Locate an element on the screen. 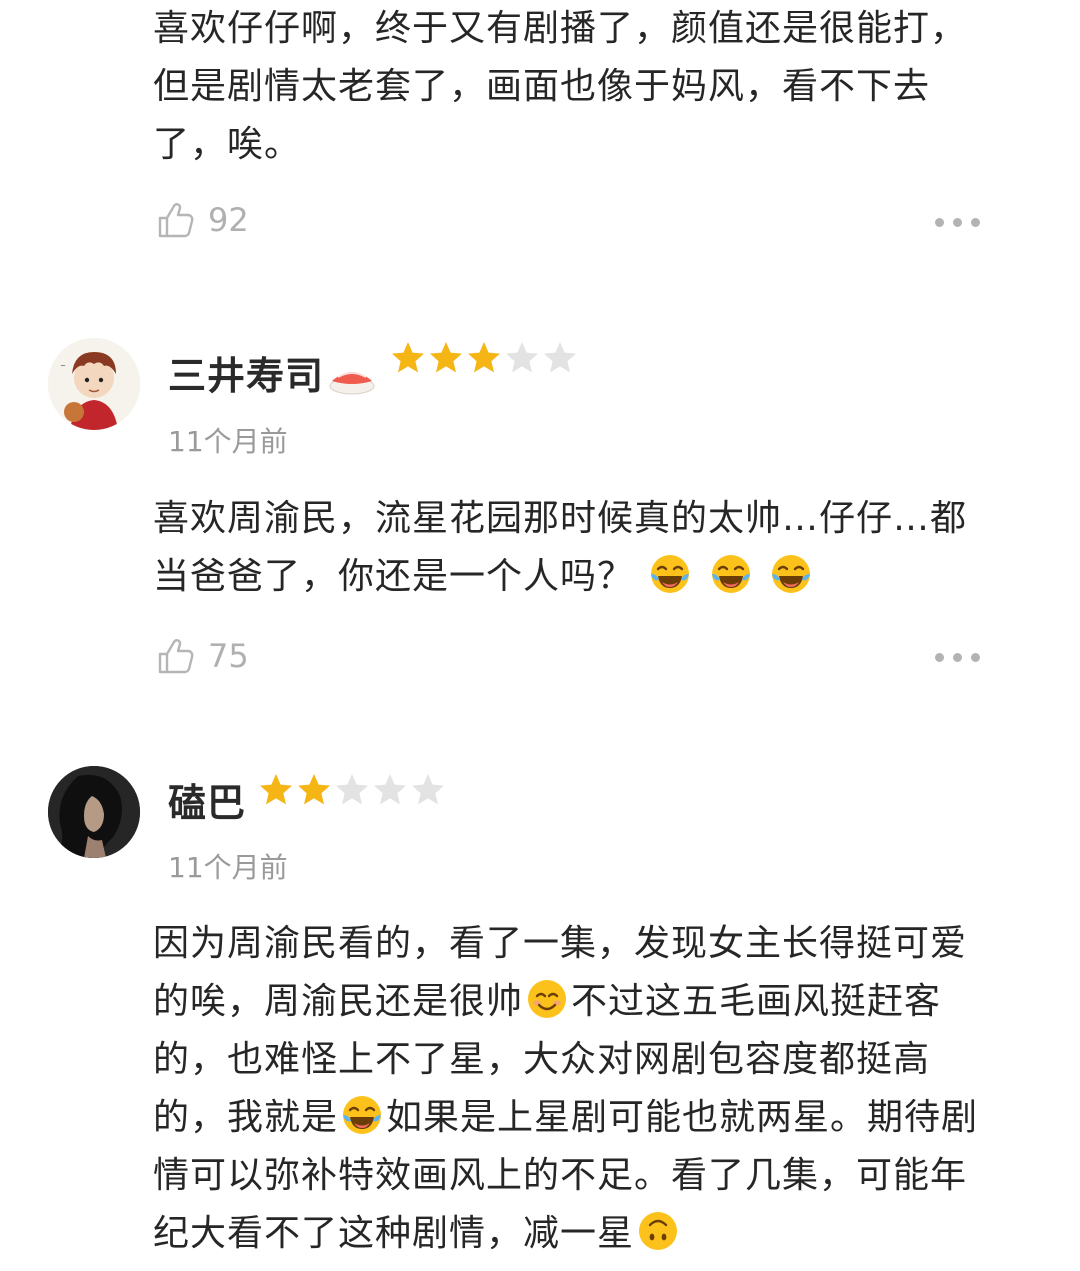 The image size is (1080, 1271). comment-body: 喜欢周渝民，流星花园那时候真的太帅…仔仔…都 当爸爸了，你还是一个人吗？ is located at coordinates (593, 548).